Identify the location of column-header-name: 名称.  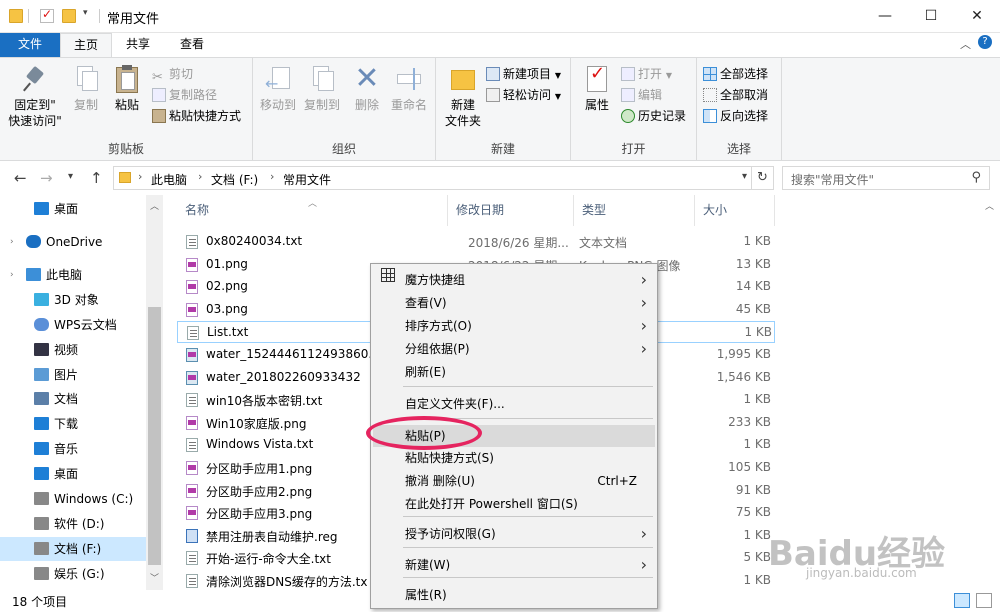
(312, 210).